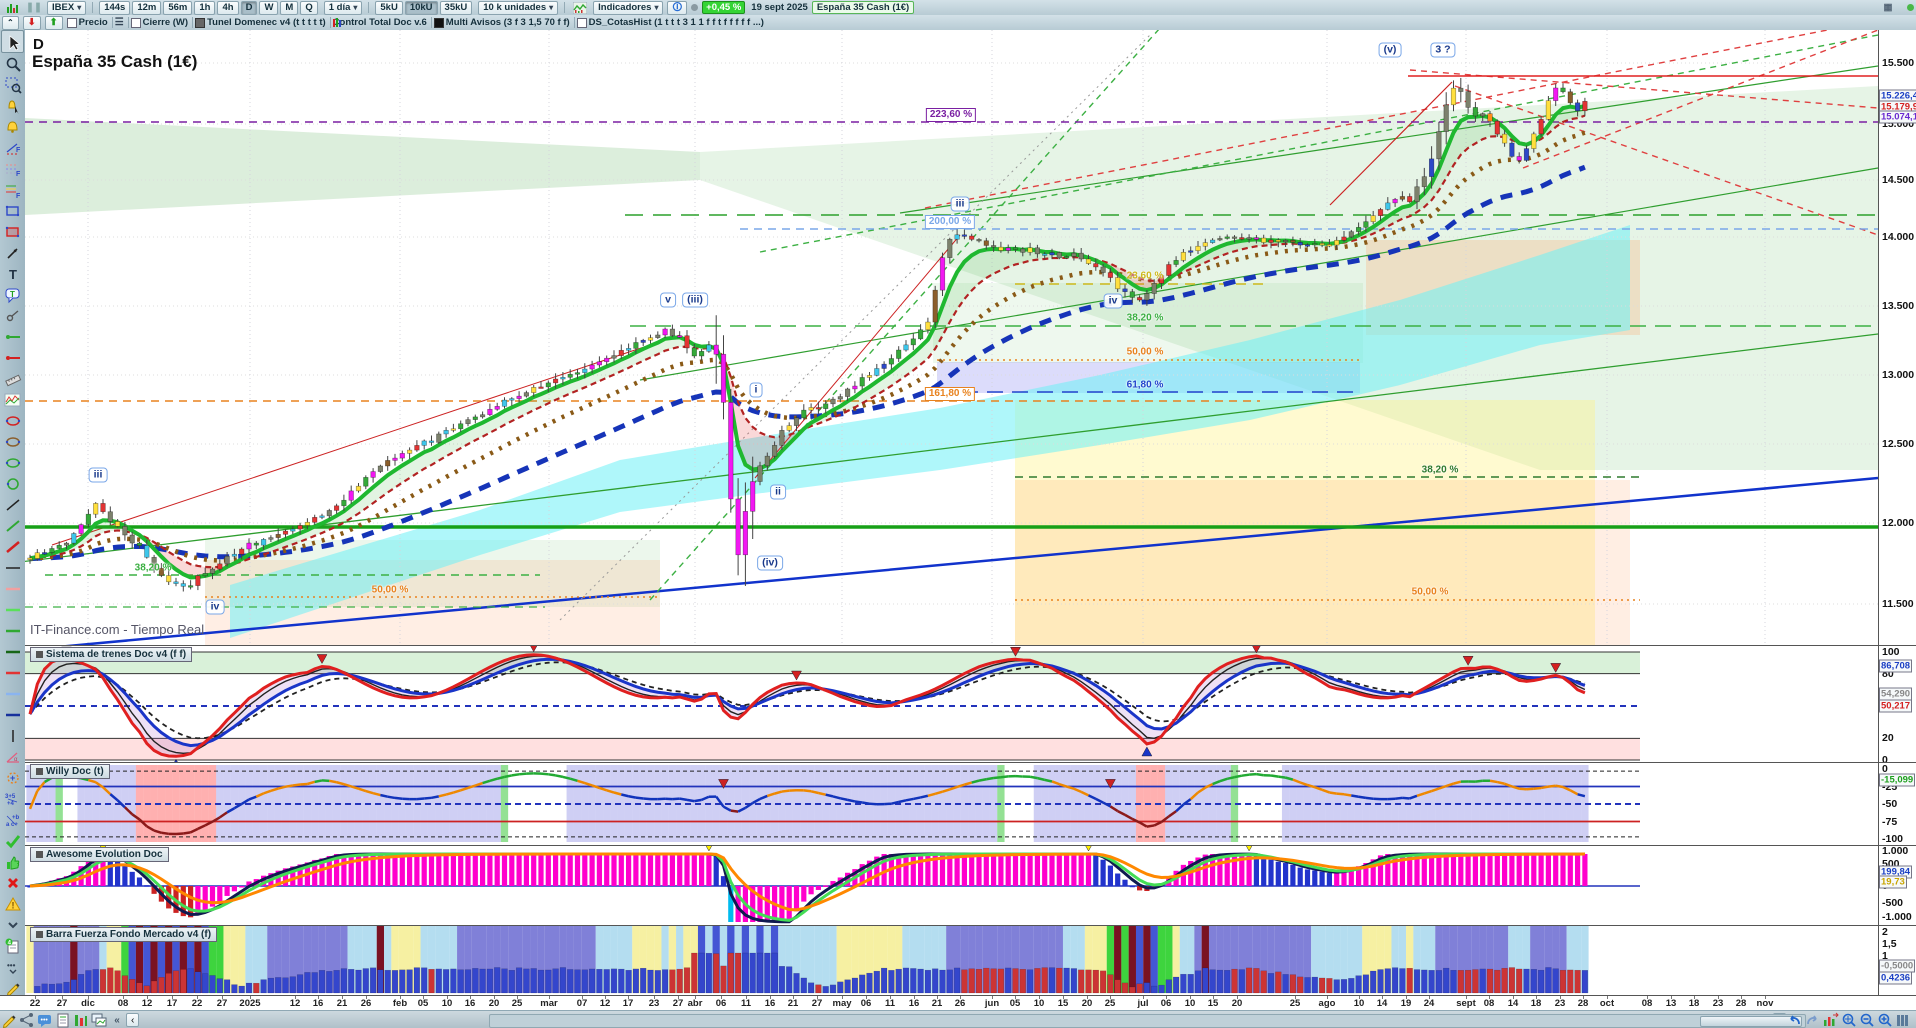  What do you see at coordinates (12, 126) in the screenshot?
I see `alarm-tool-icon` at bounding box center [12, 126].